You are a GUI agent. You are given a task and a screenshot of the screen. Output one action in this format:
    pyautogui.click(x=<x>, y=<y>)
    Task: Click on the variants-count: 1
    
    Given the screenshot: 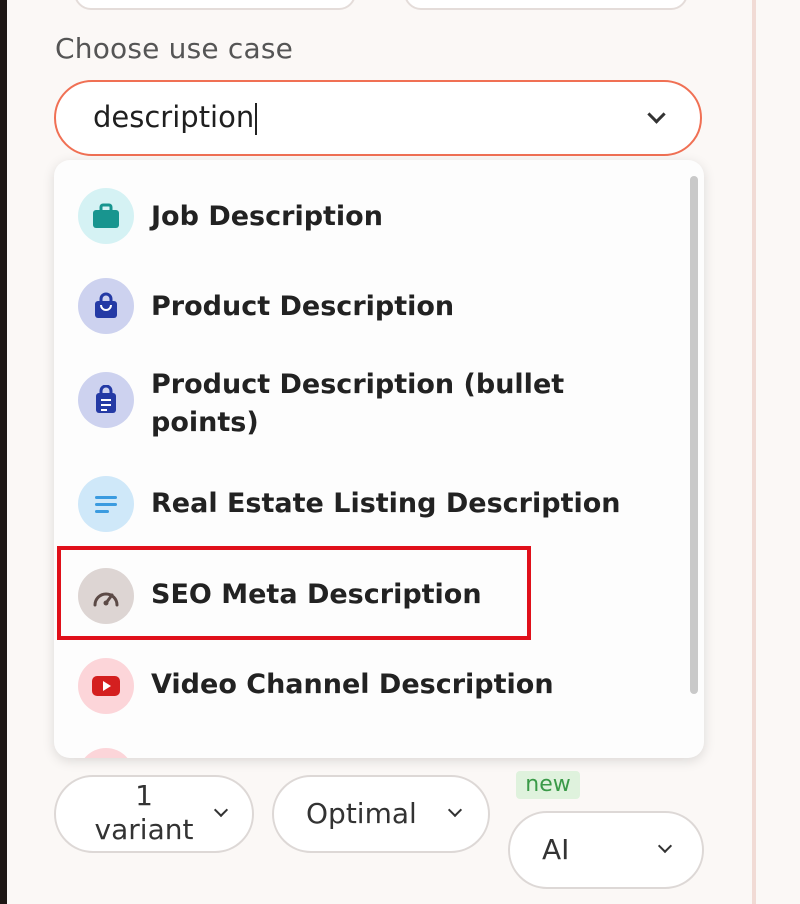 What is the action you would take?
    pyautogui.click(x=144, y=795)
    